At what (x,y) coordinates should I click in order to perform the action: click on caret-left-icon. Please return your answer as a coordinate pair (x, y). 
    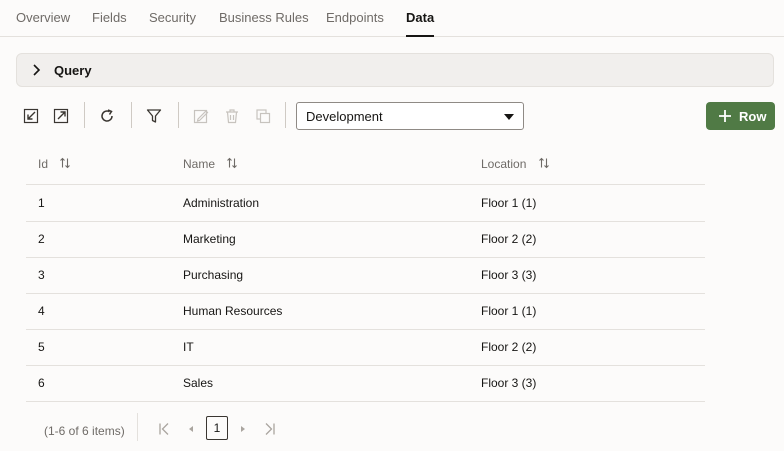
    Looking at the image, I should click on (191, 429).